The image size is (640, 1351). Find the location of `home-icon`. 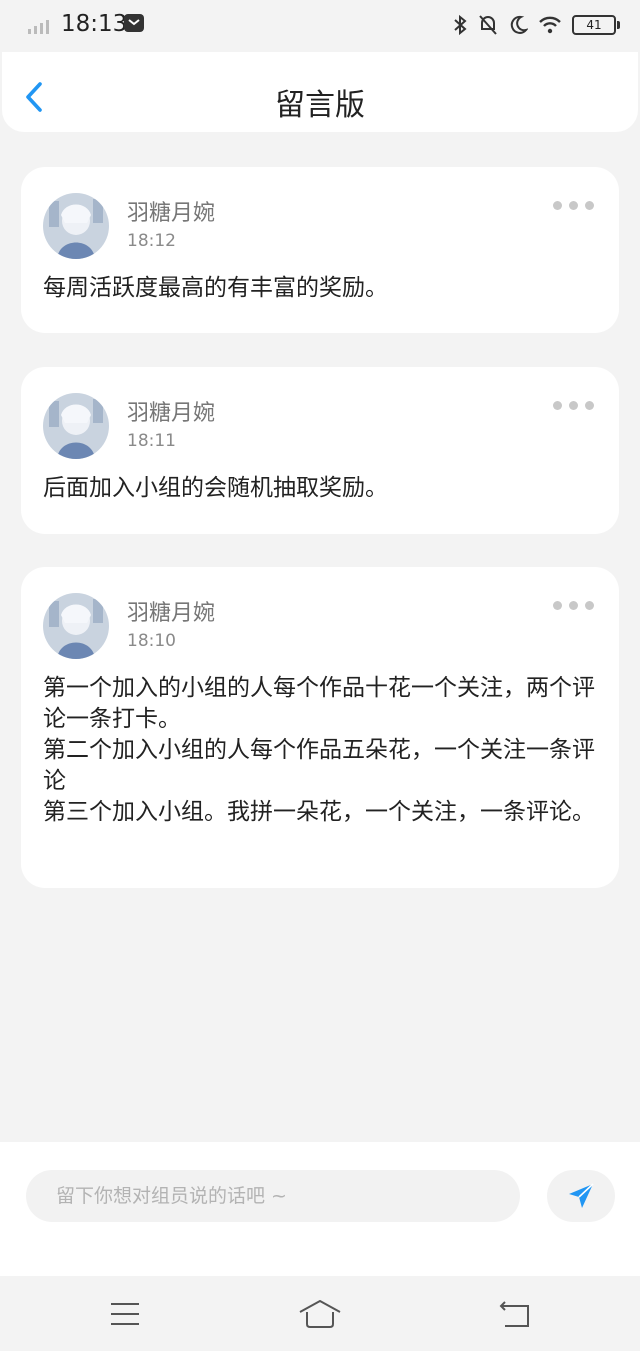

home-icon is located at coordinates (320, 1314).